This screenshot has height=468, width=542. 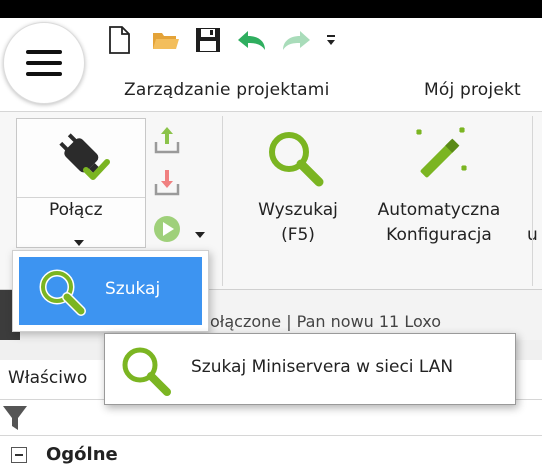 I want to click on search-shortcut-label: (F5), so click(x=298, y=235).